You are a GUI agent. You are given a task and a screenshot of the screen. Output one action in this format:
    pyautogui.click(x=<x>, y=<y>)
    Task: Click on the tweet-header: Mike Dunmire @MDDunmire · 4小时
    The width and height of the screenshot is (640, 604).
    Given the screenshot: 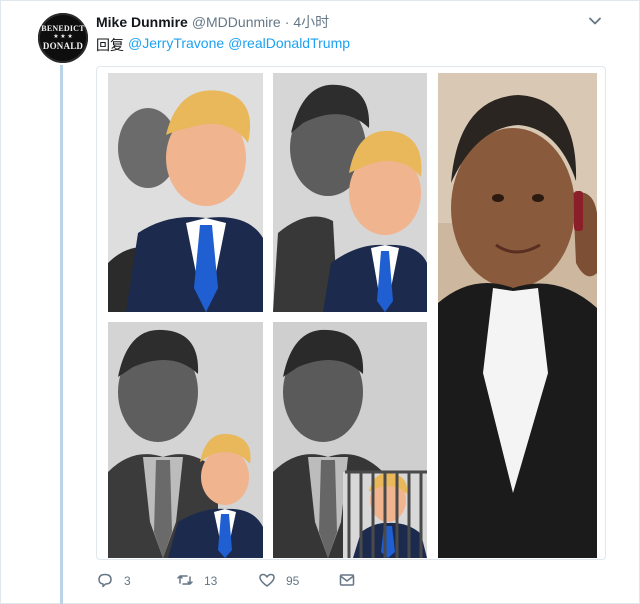 What is the action you would take?
    pyautogui.click(x=212, y=21)
    